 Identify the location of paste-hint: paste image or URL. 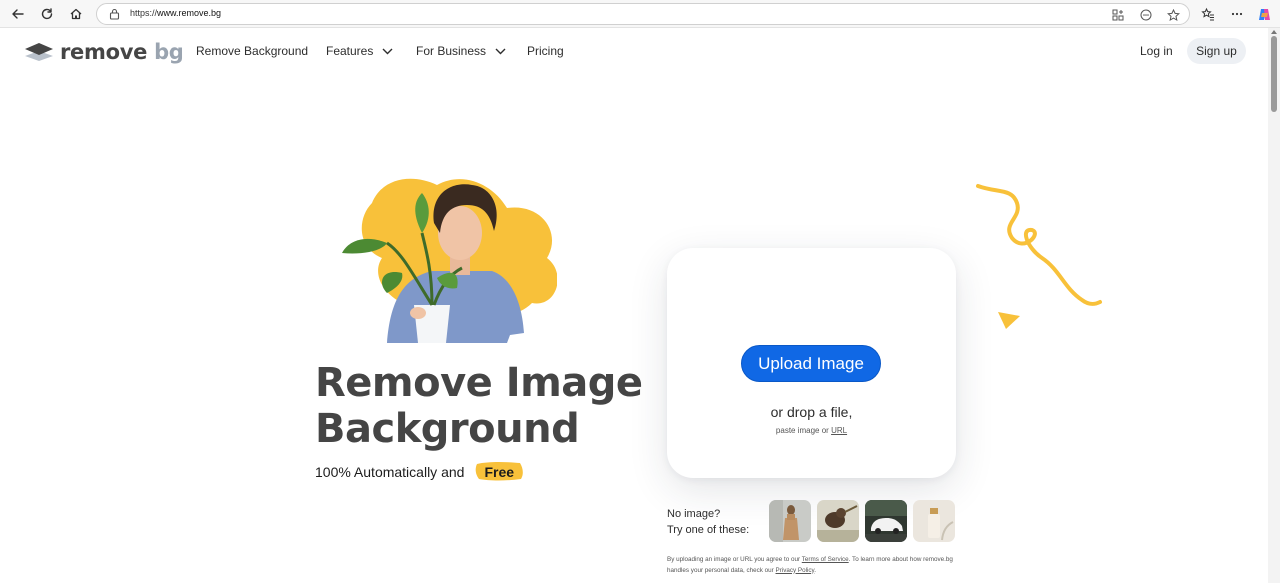
(811, 430).